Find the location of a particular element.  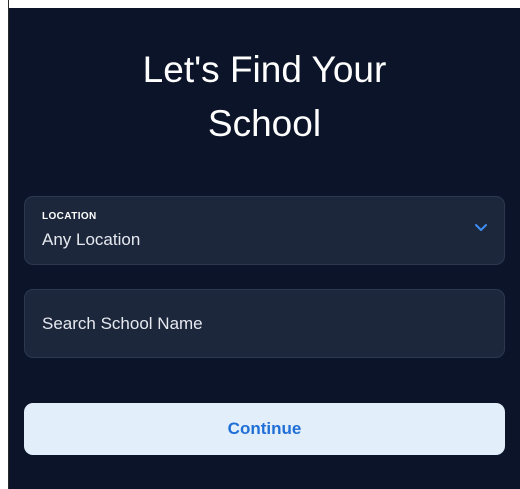

search-school-field is located at coordinates (264, 323).